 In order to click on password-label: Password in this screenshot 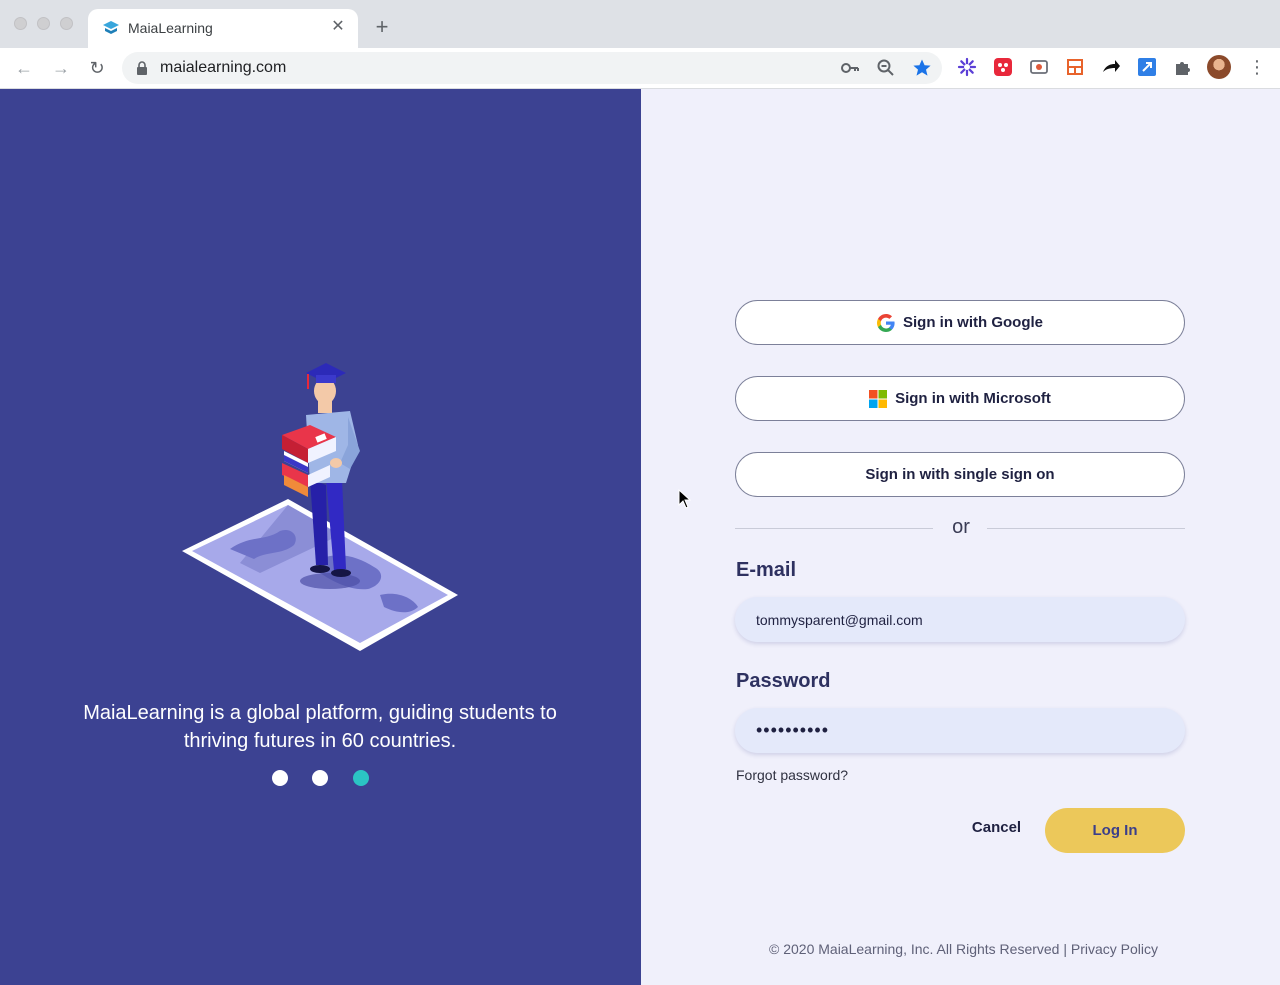, I will do `click(783, 681)`.